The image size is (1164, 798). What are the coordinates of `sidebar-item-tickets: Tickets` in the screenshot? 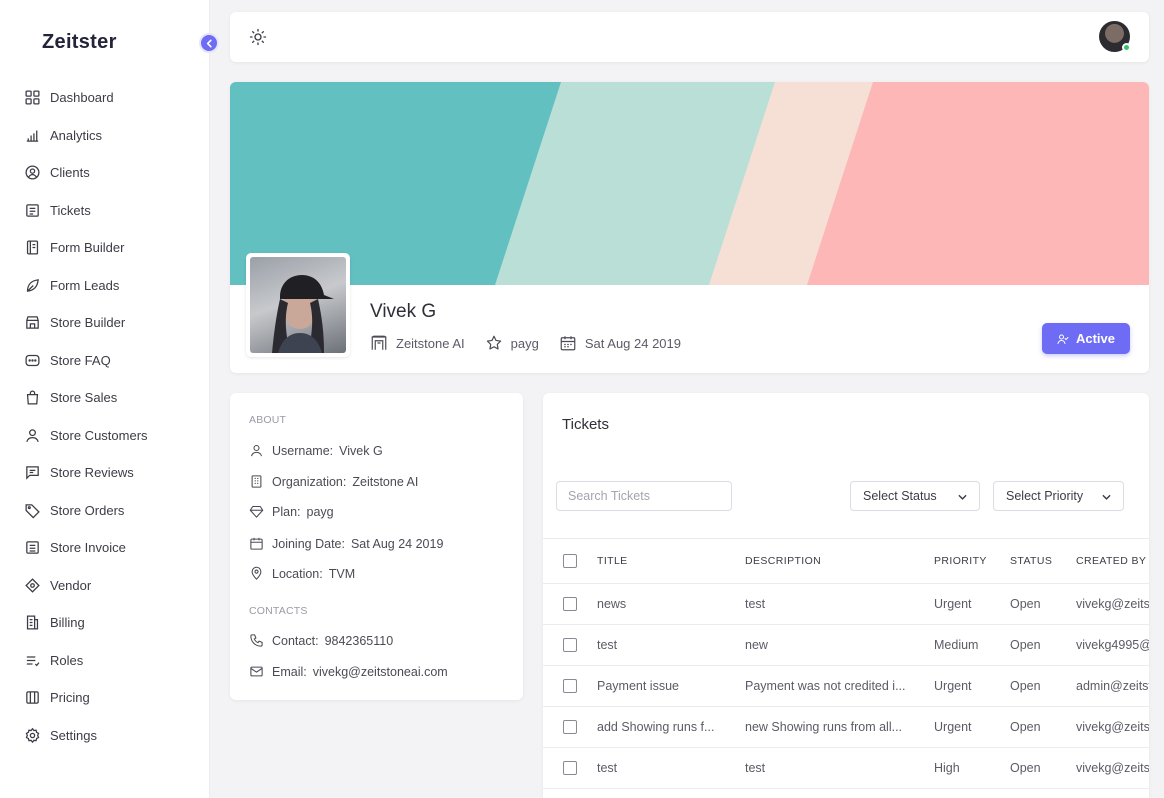 It's located at (105, 211).